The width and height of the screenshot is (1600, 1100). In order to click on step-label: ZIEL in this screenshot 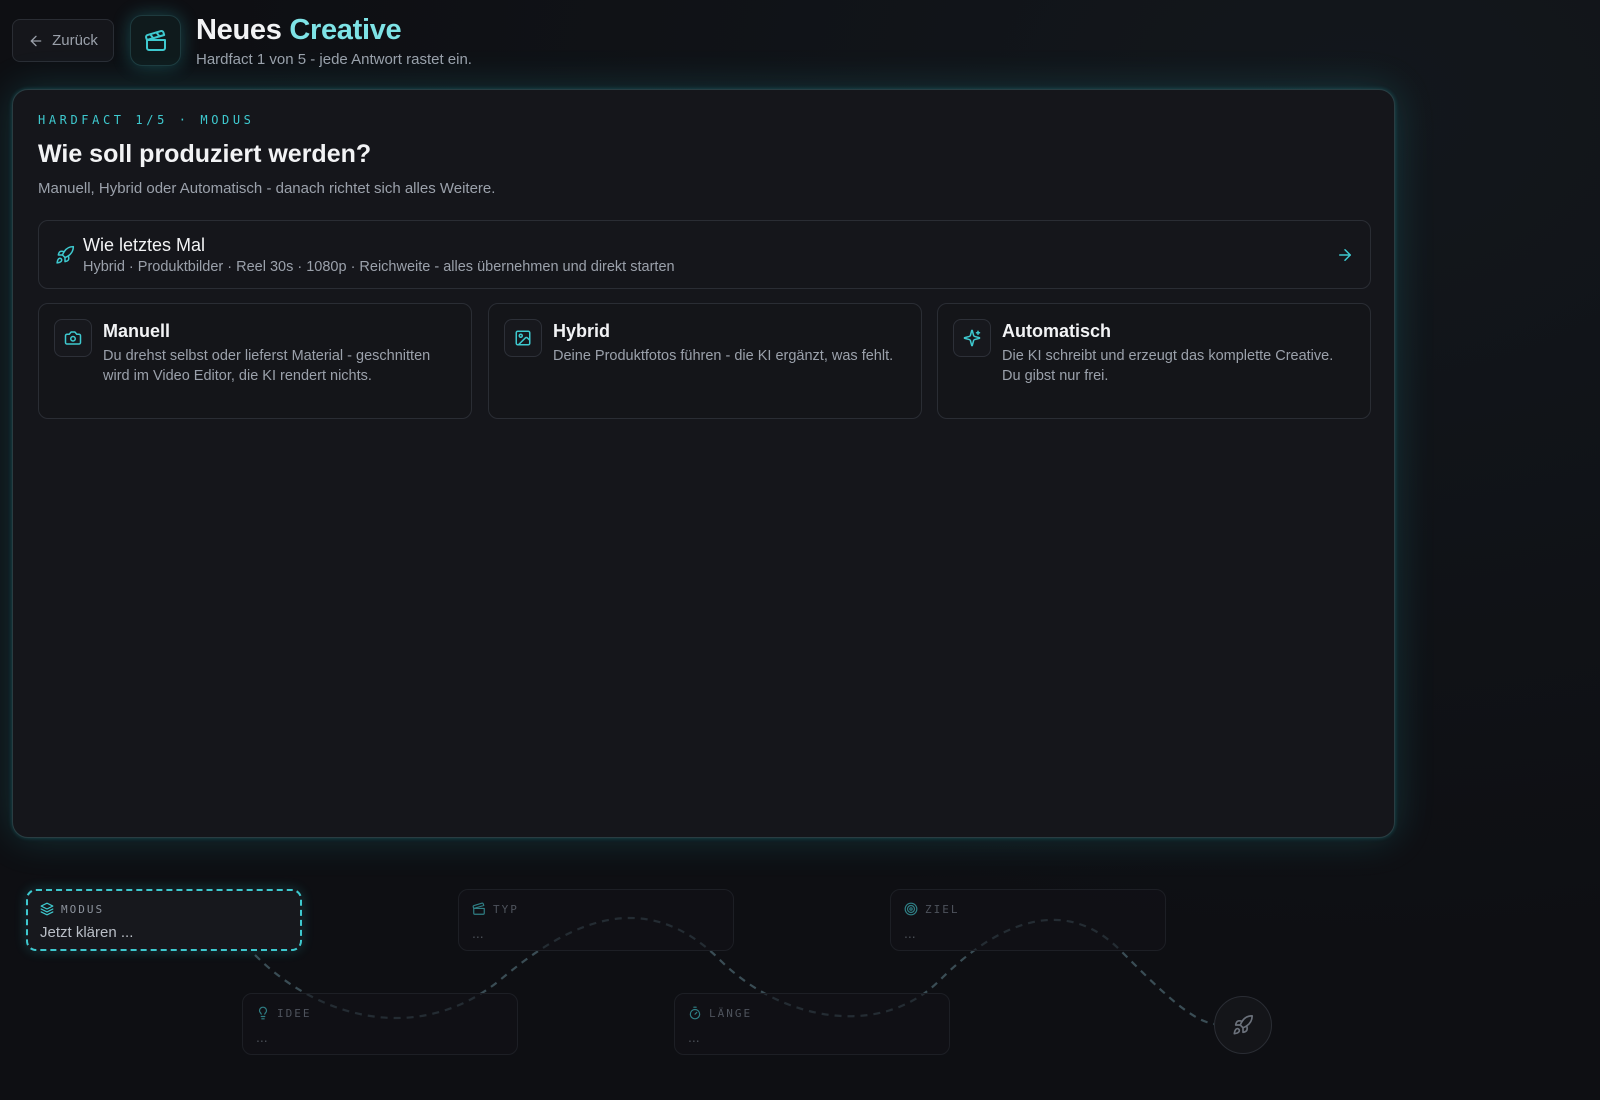, I will do `click(932, 909)`.